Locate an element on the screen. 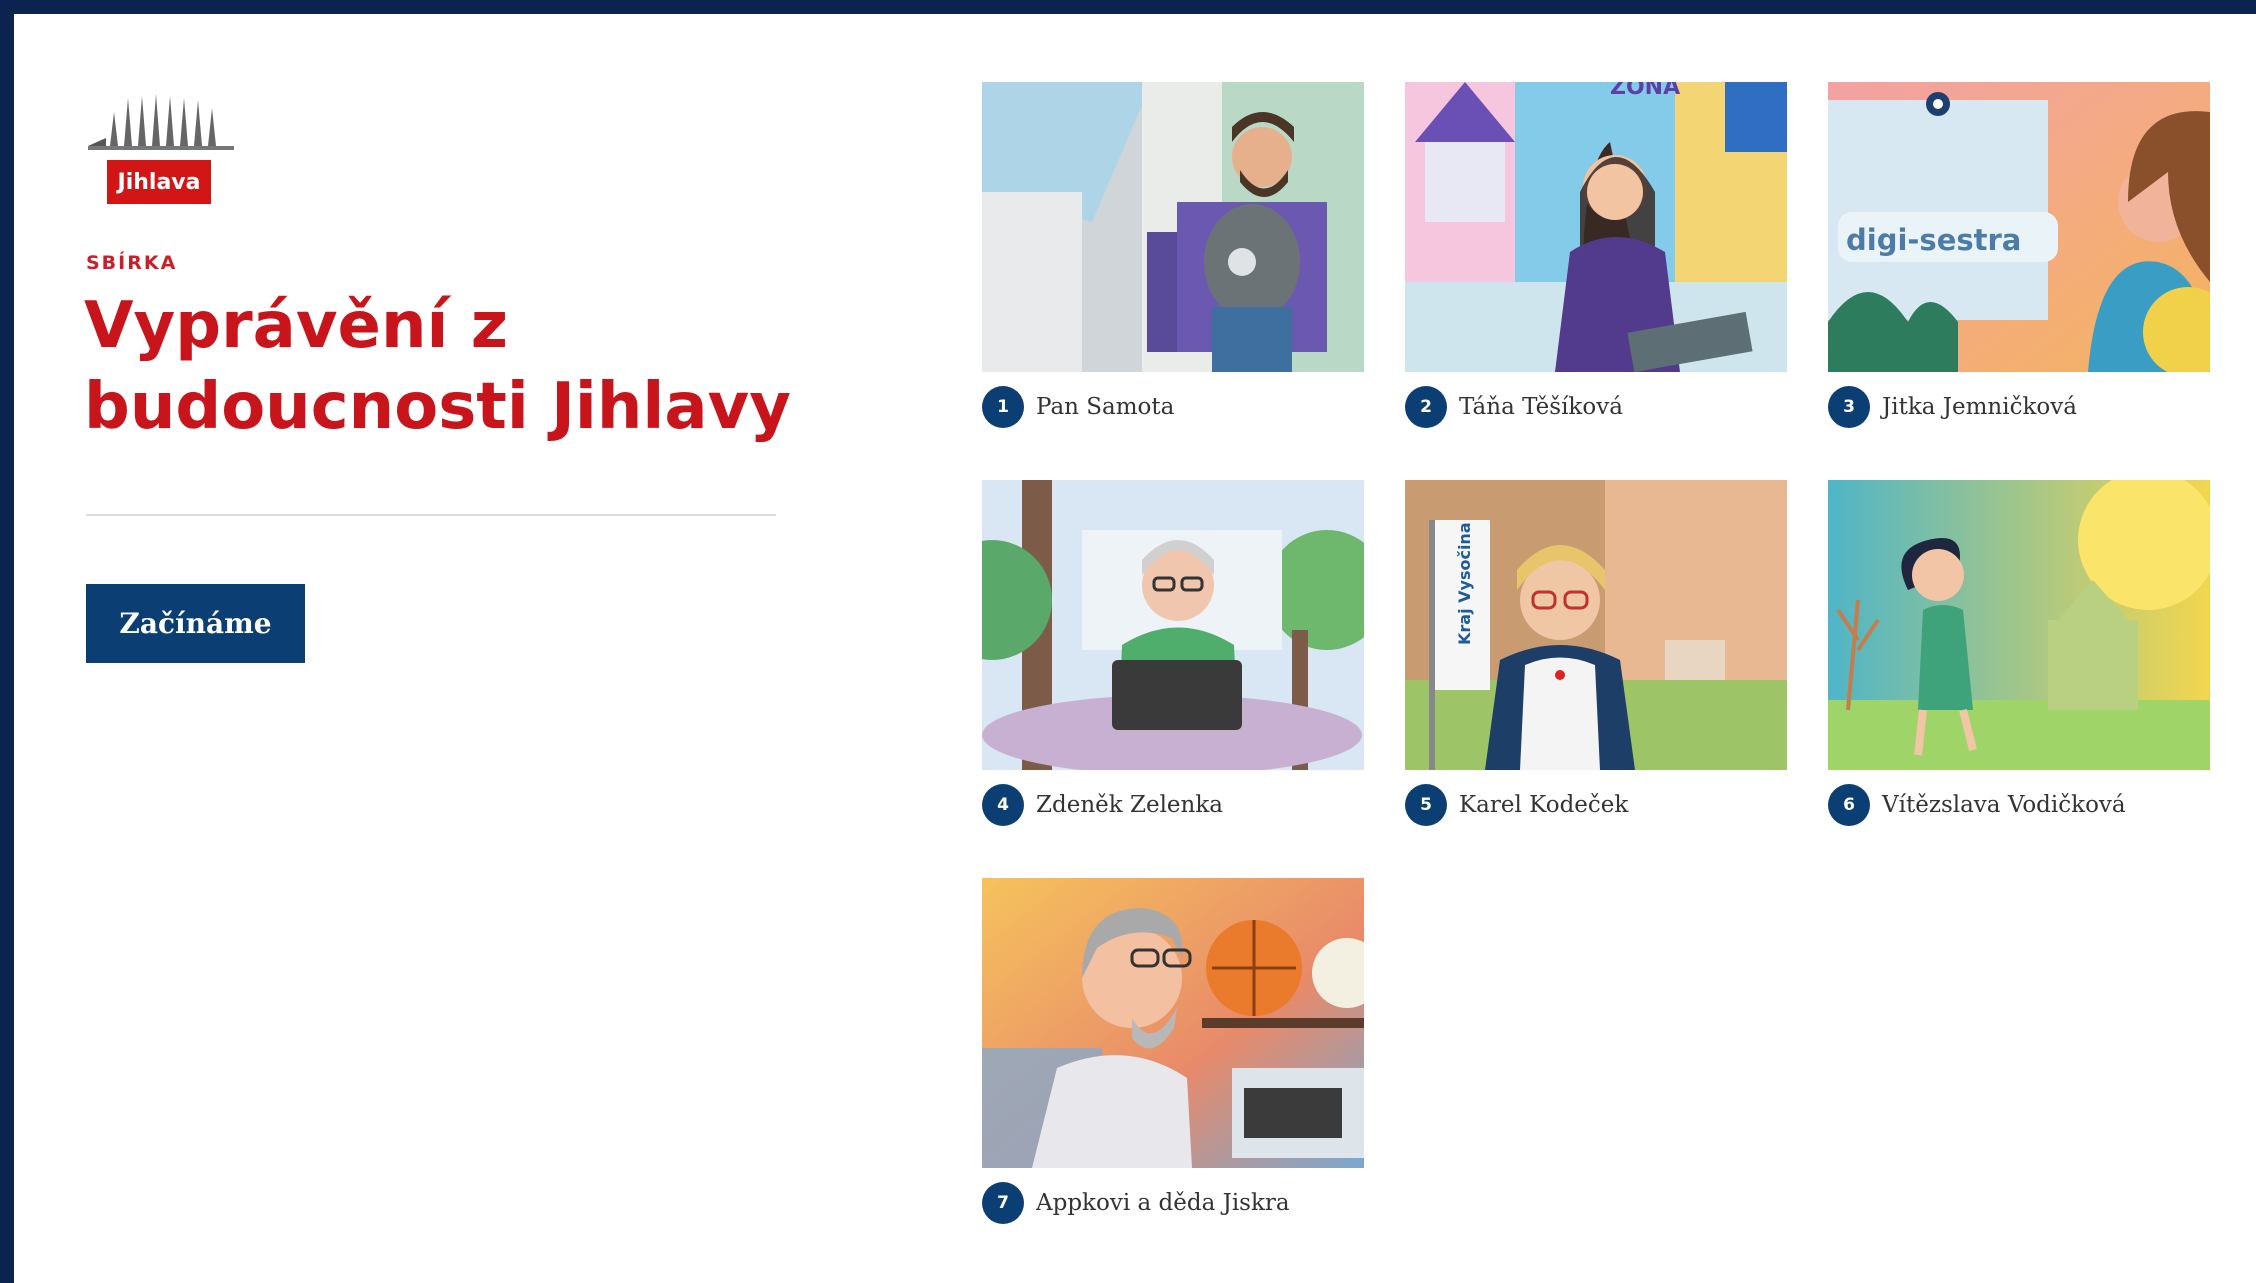  title-line-1: Vyprávění z is located at coordinates (296, 326).